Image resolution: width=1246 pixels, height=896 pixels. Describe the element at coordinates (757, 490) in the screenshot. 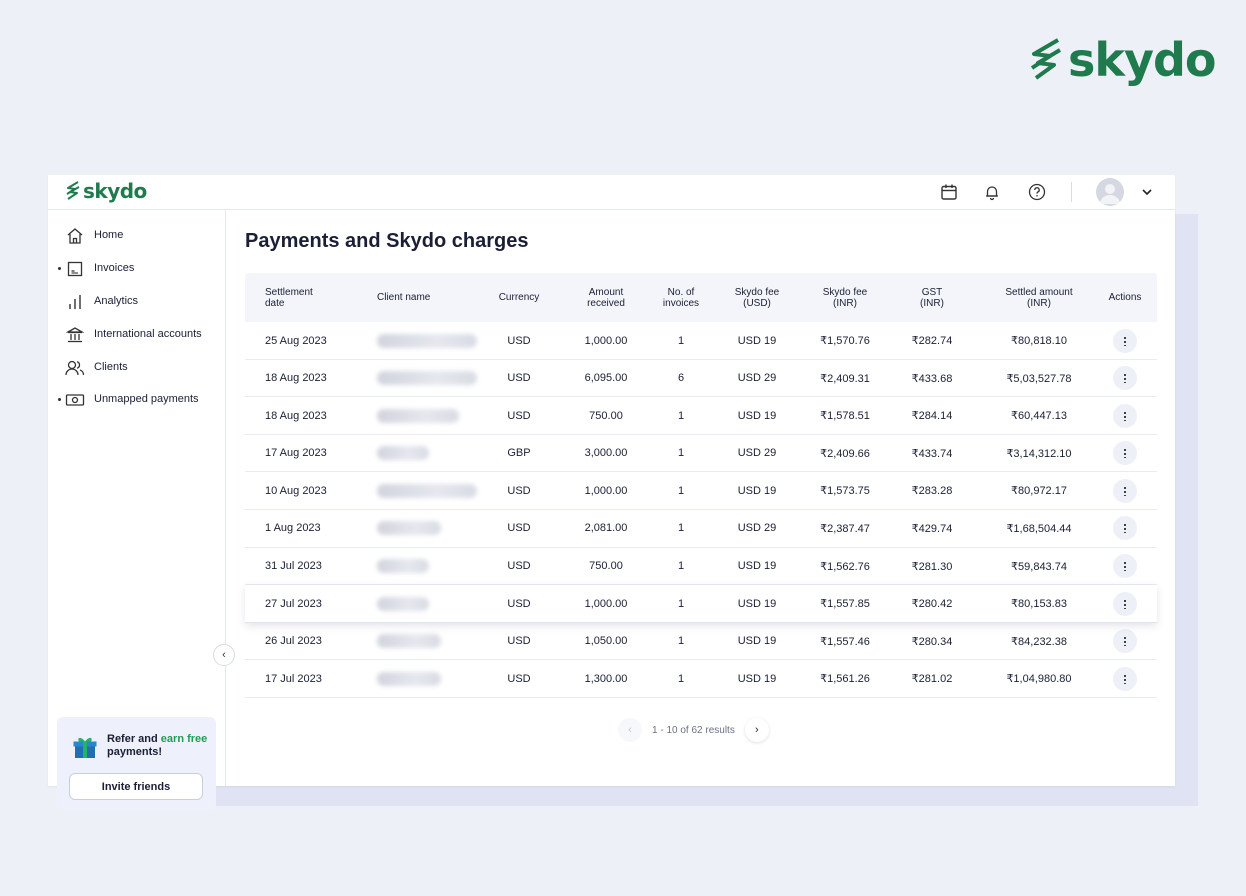

I see `cell-skydo-fee-usd: USD 19` at that location.